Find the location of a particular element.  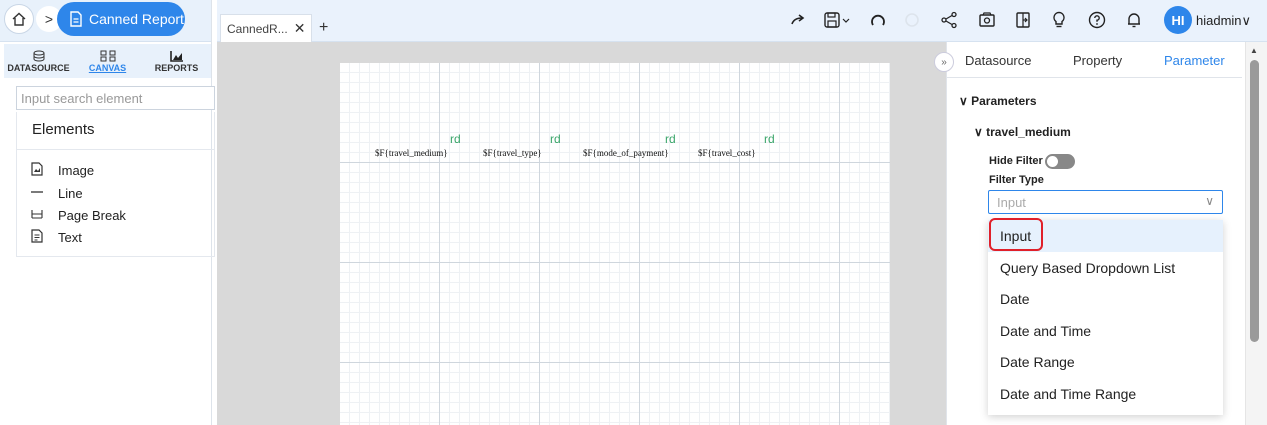

preview-icon is located at coordinates (987, 20).